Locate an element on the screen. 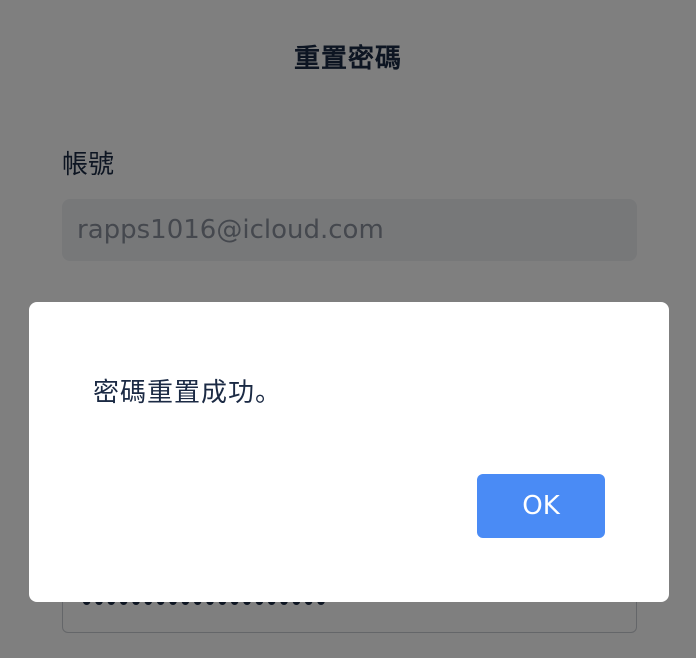 This screenshot has height=658, width=696. dialog-message: 密碼重置成功。 is located at coordinates (188, 393).